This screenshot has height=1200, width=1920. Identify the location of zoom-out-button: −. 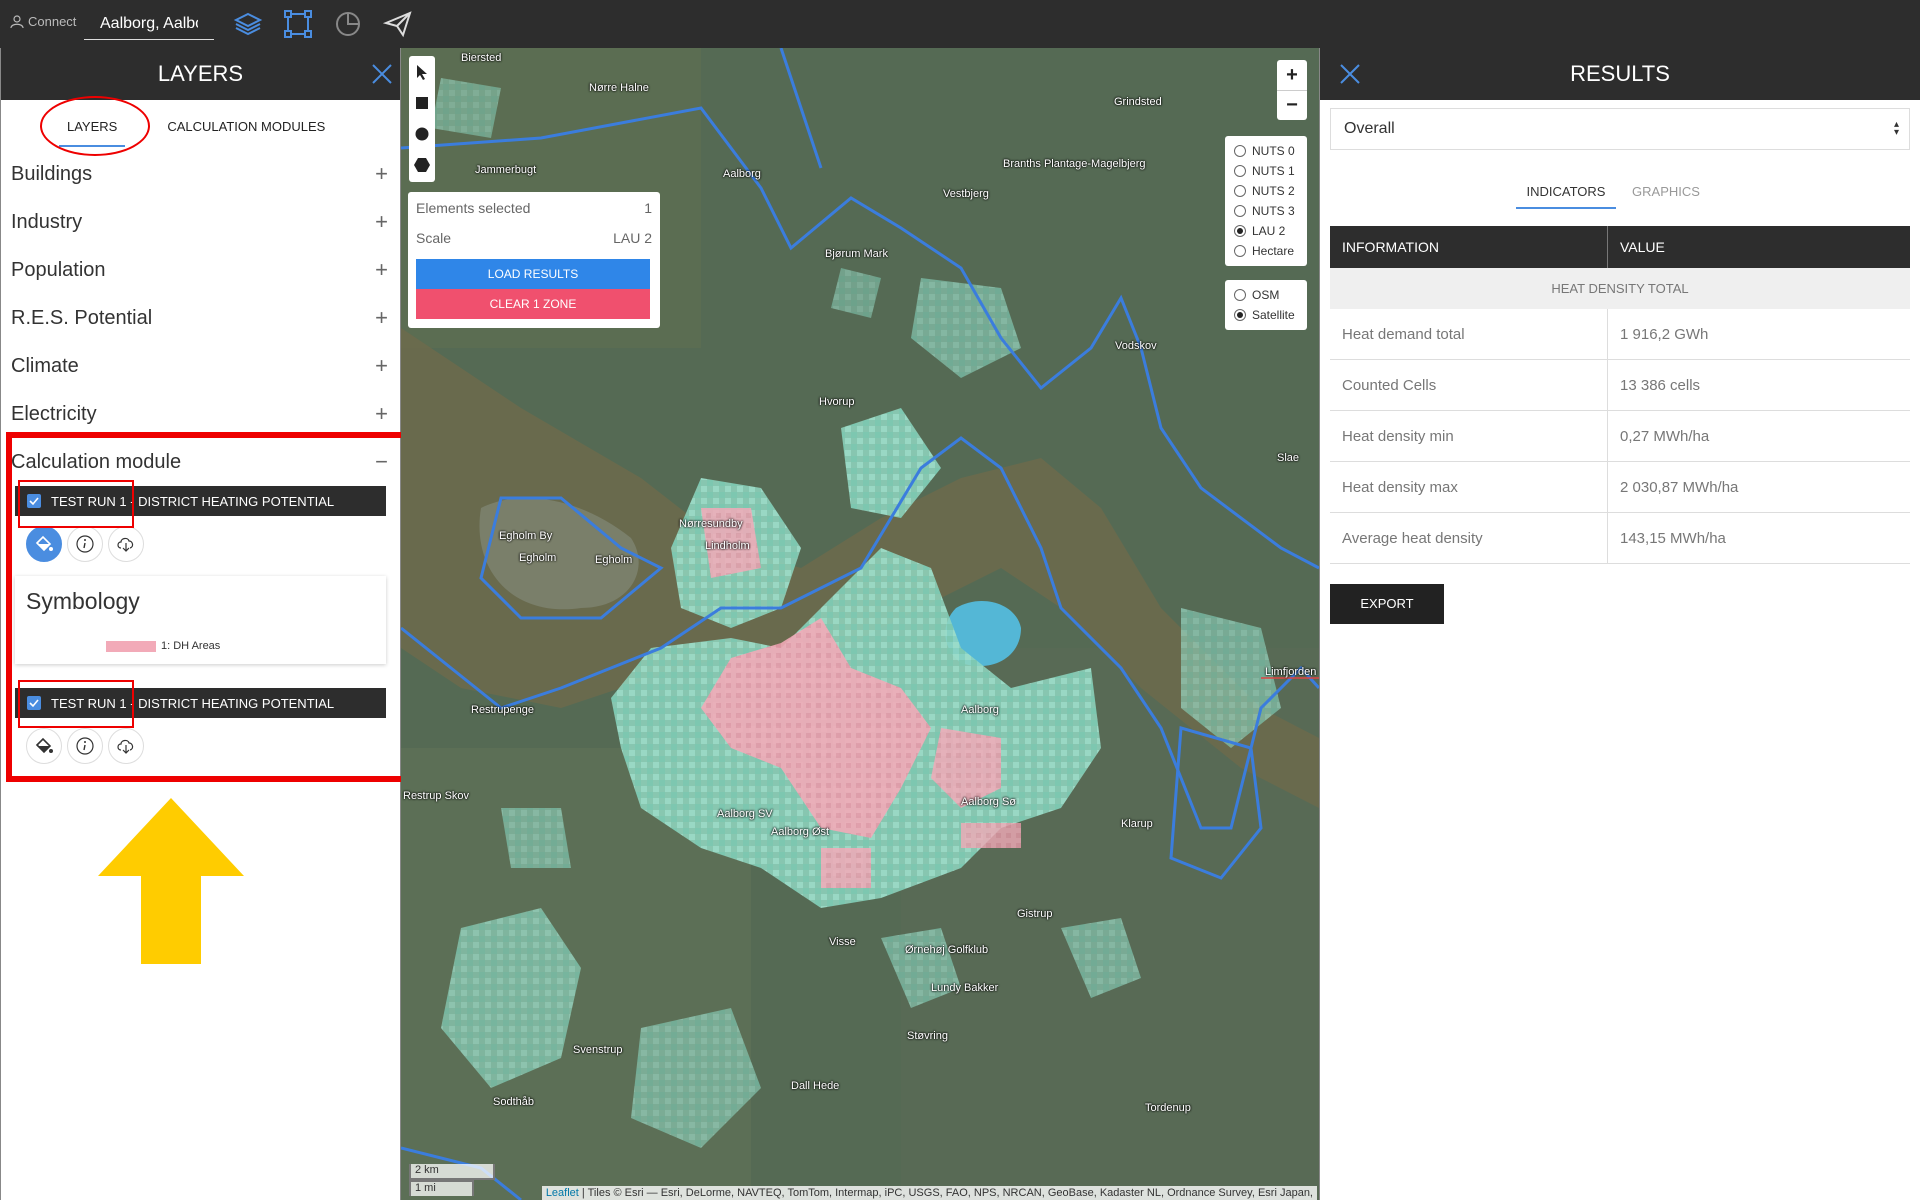
(1292, 105).